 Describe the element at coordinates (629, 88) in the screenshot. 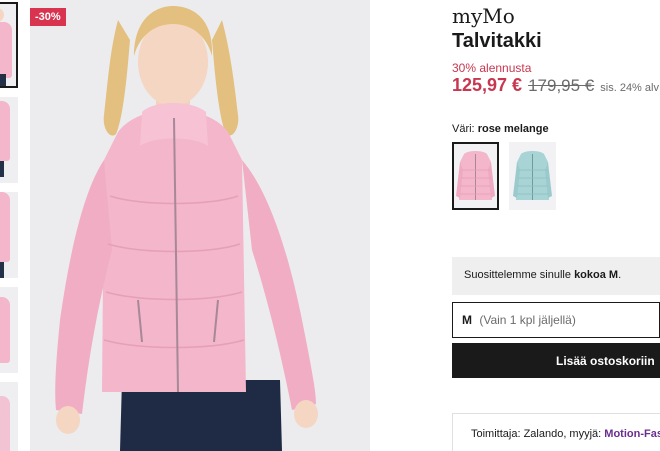

I see `vat-note: sis. 24% alv` at that location.